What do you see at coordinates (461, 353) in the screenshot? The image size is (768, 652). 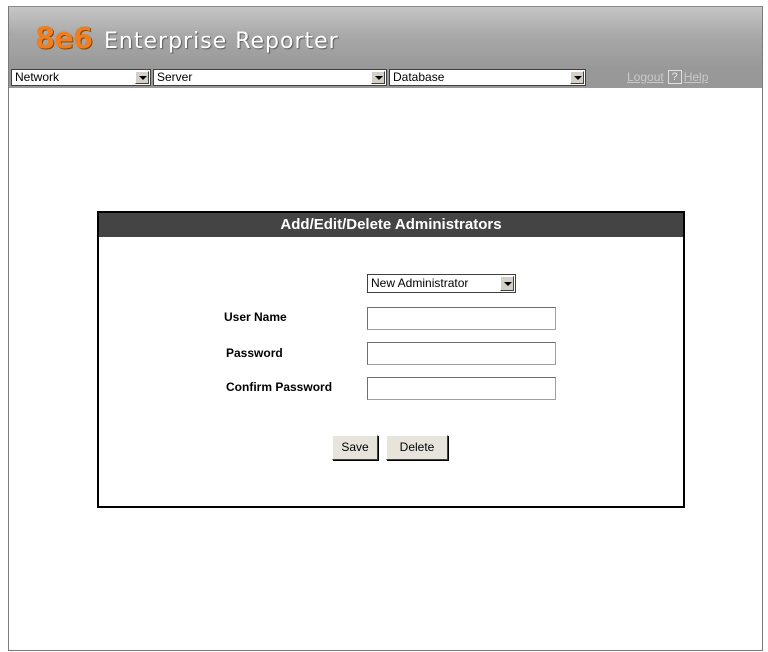 I see `password-input` at bounding box center [461, 353].